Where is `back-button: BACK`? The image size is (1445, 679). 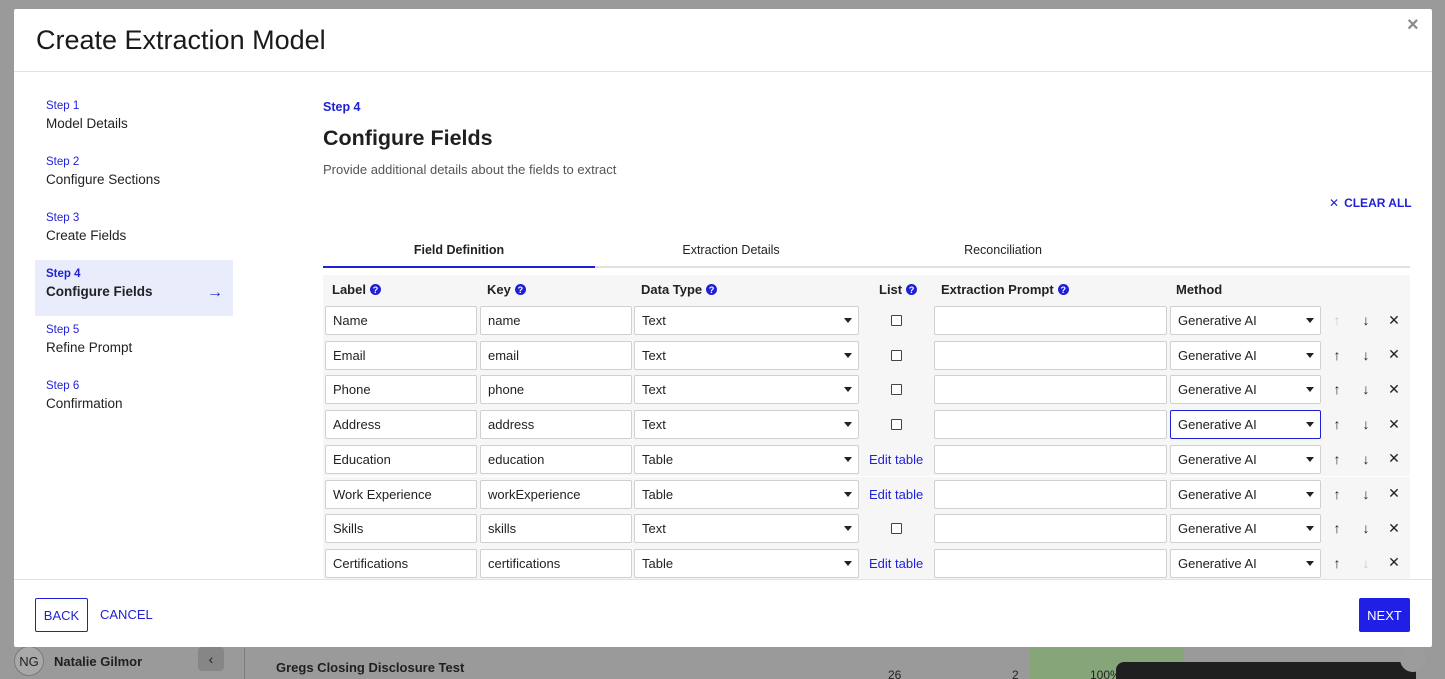 back-button: BACK is located at coordinates (61, 615).